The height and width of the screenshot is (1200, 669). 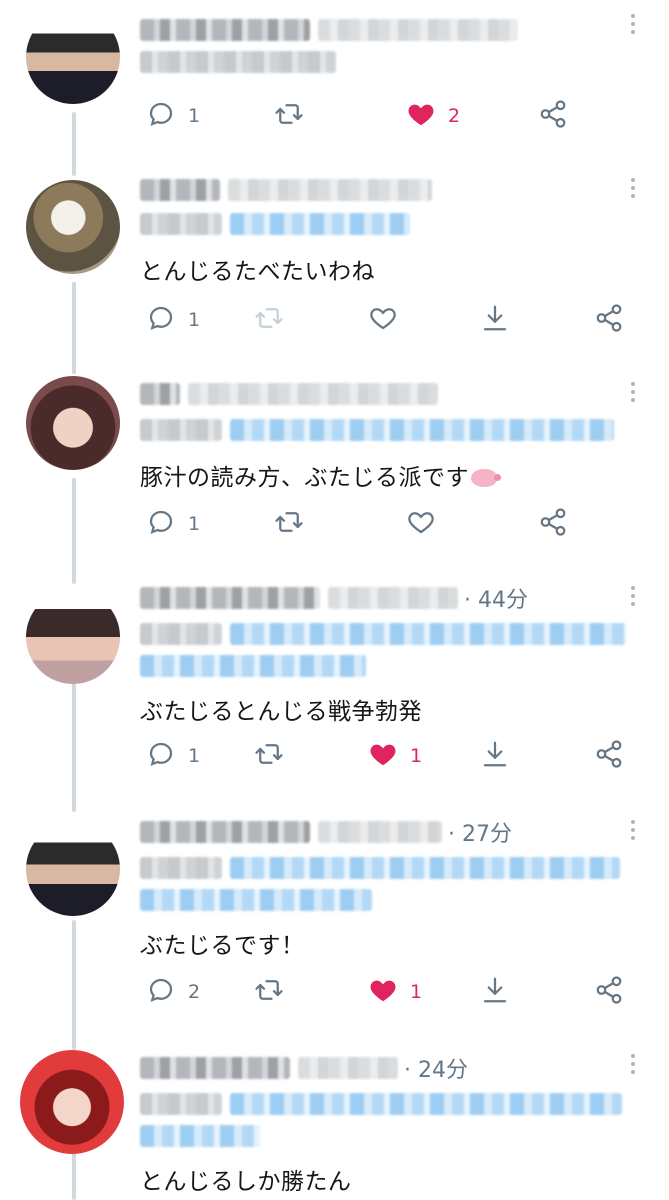 What do you see at coordinates (194, 756) in the screenshot?
I see `reply-count: 1` at bounding box center [194, 756].